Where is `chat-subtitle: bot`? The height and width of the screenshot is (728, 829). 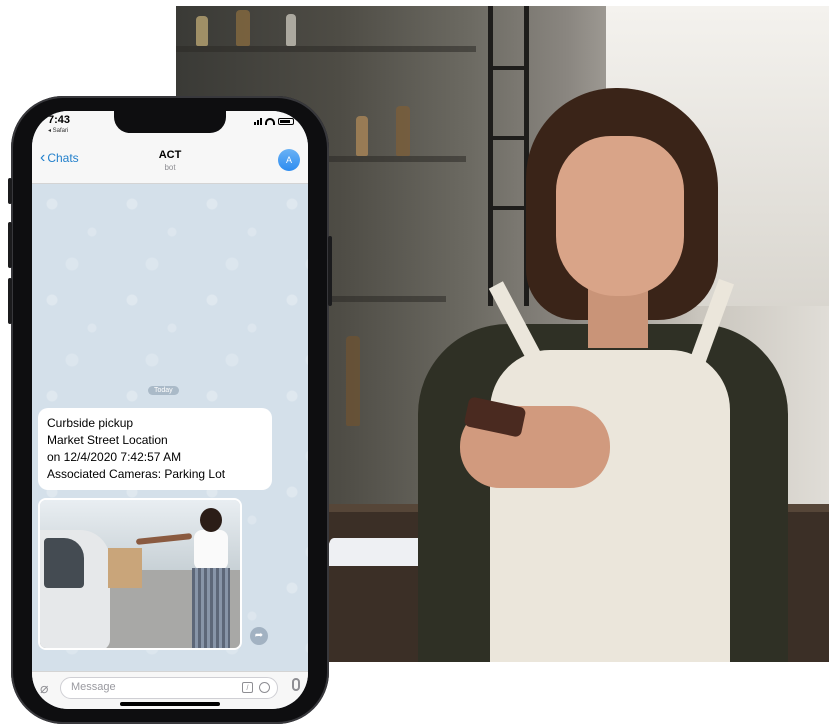 chat-subtitle: bot is located at coordinates (170, 167).